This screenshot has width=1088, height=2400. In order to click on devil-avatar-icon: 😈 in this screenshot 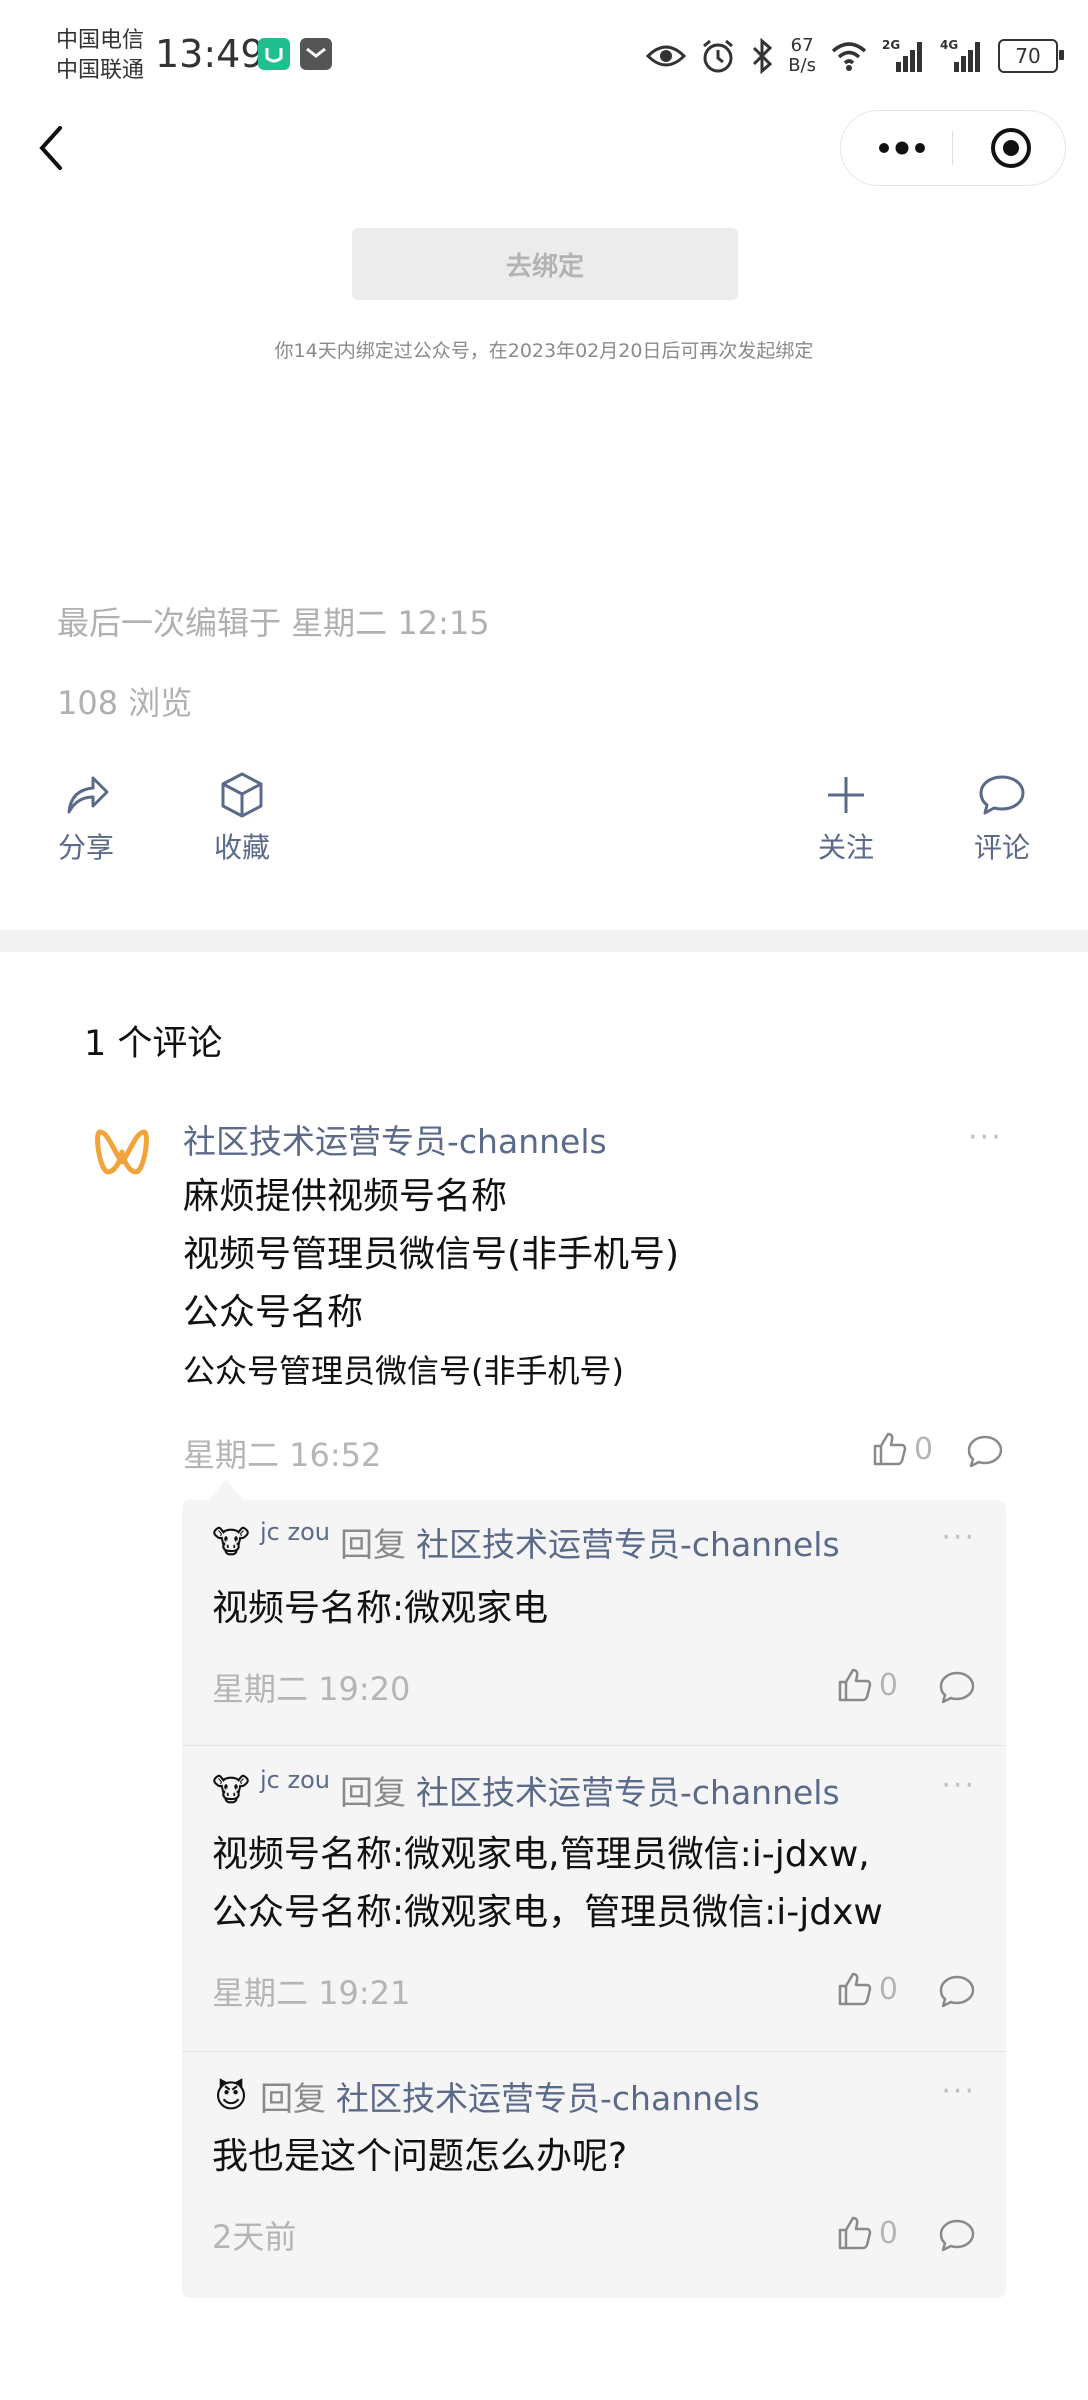, I will do `click(231, 2096)`.